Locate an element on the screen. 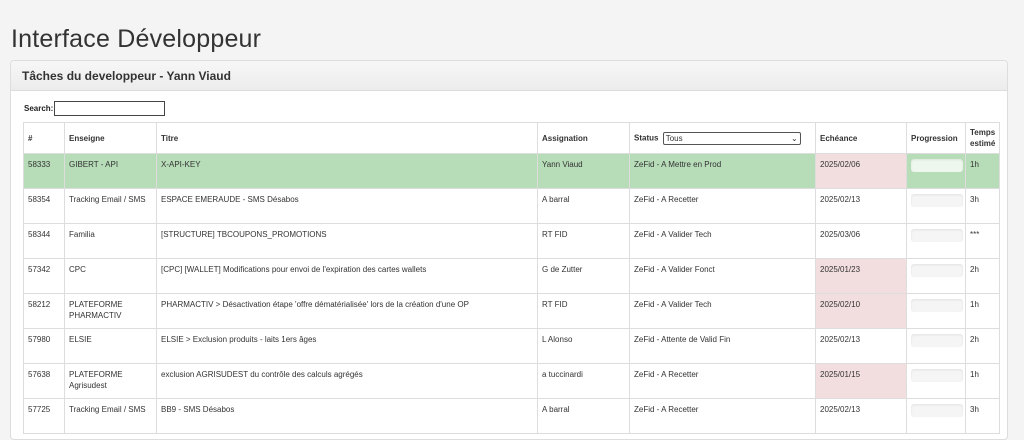  cell-assignation: L Alonso is located at coordinates (583, 346).